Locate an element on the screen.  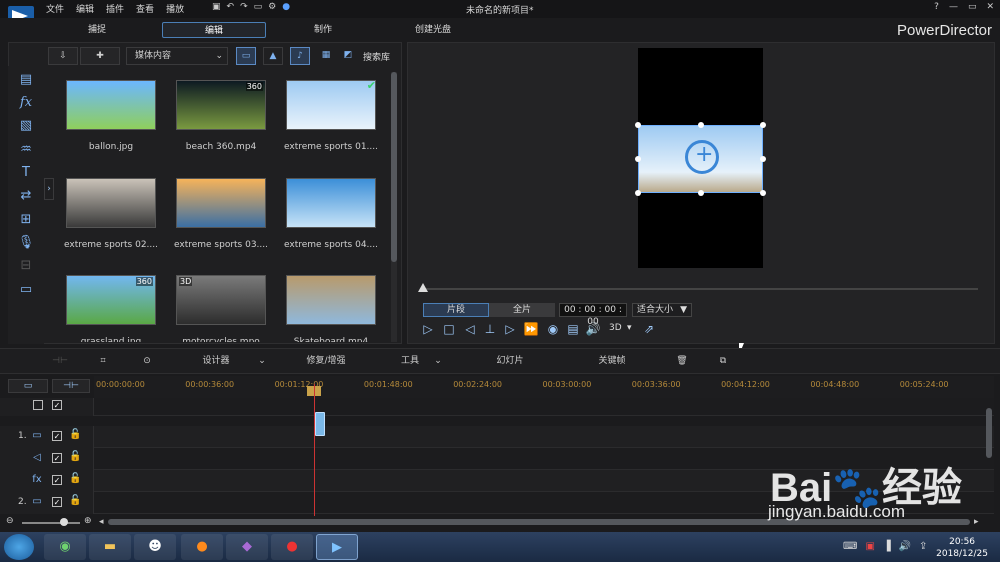
3d-dropdown-arrow-icon: ▾ is located at coordinates (629, 328).